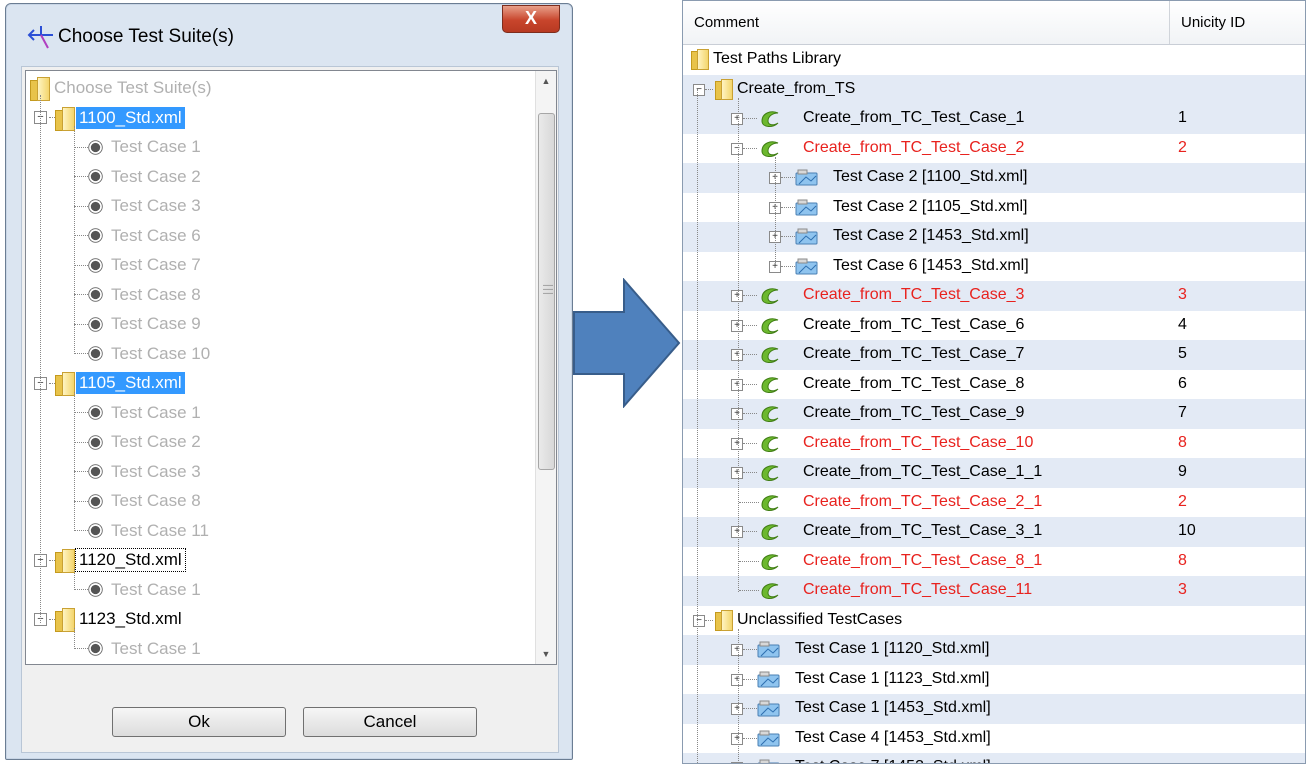 This screenshot has height=764, width=1306. I want to click on ok-button: Ok, so click(199, 722).